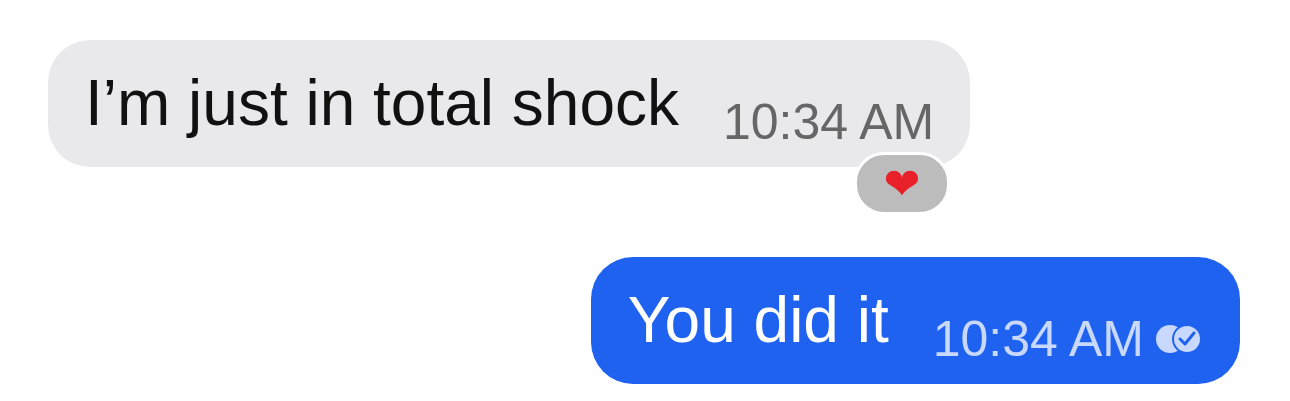 The width and height of the screenshot is (1290, 401). Describe the element at coordinates (382, 106) in the screenshot. I see `message-text: I’m just in total shock` at that location.